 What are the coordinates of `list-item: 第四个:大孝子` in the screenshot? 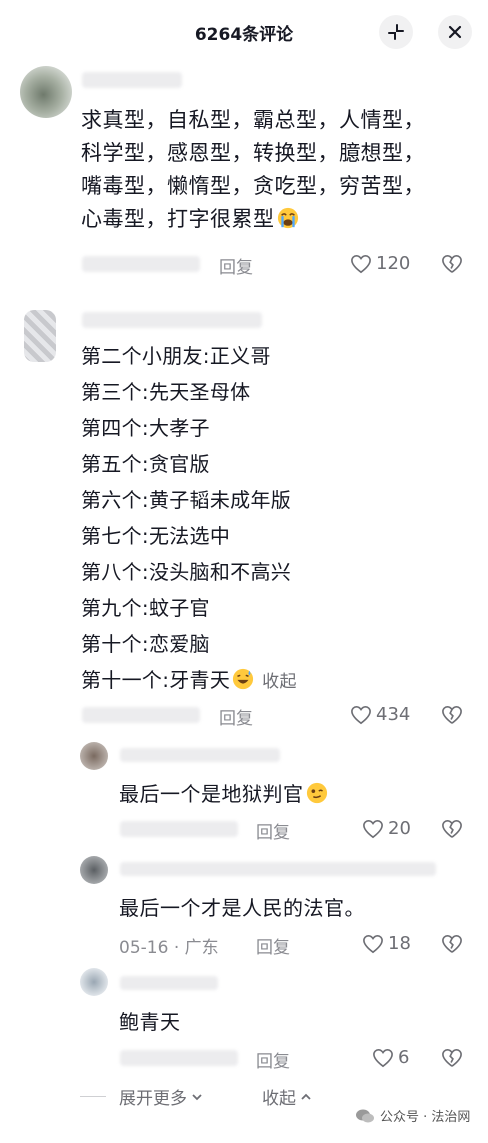 It's located at (145, 428).